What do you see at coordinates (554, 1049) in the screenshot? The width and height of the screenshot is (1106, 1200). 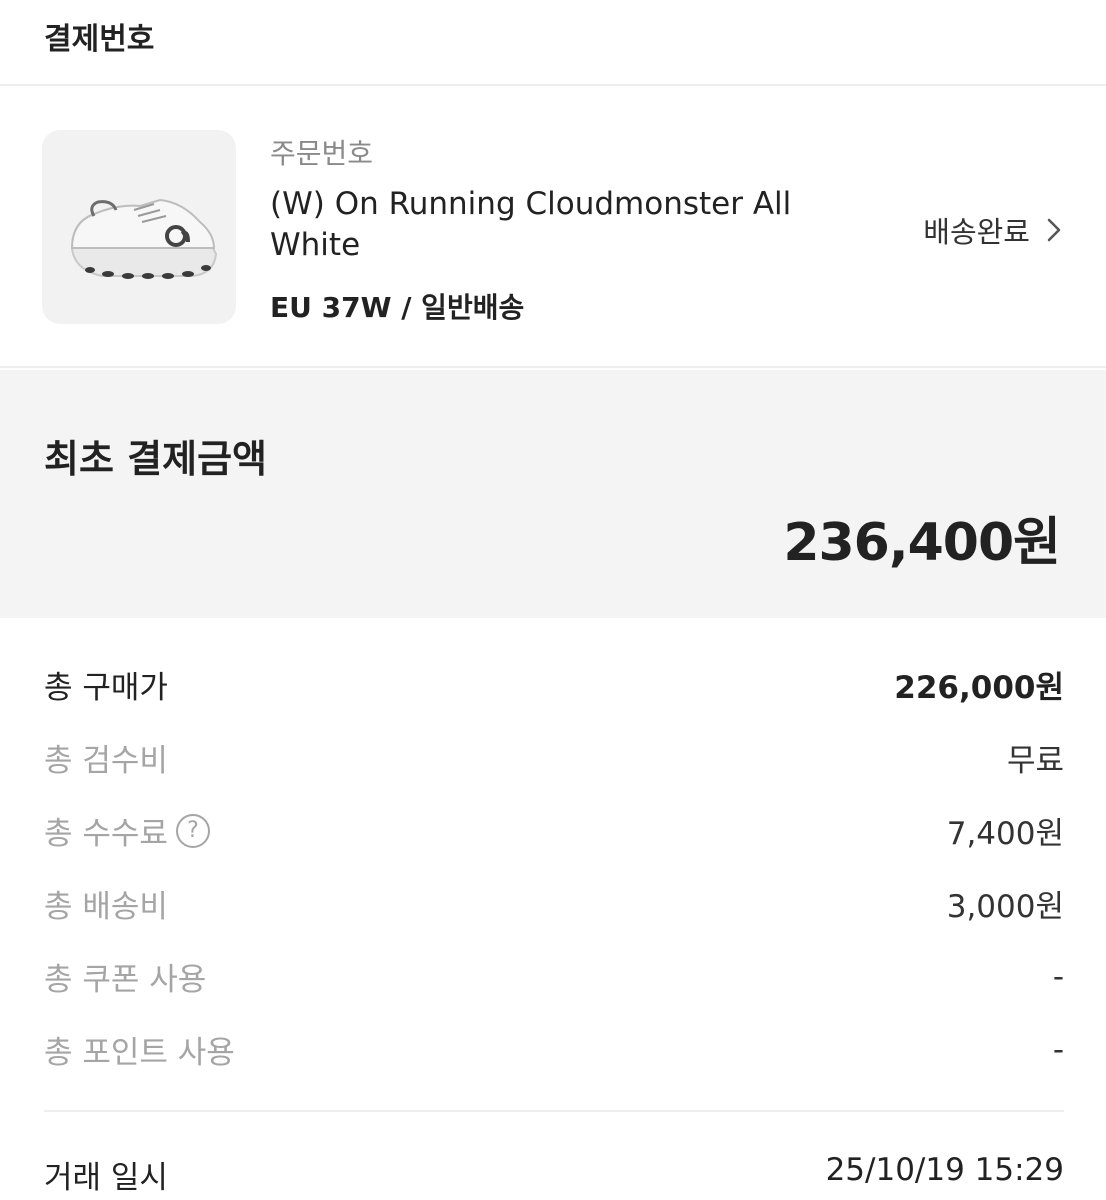 I see `breakdown-row-points: 총 포인트 사용 -` at bounding box center [554, 1049].